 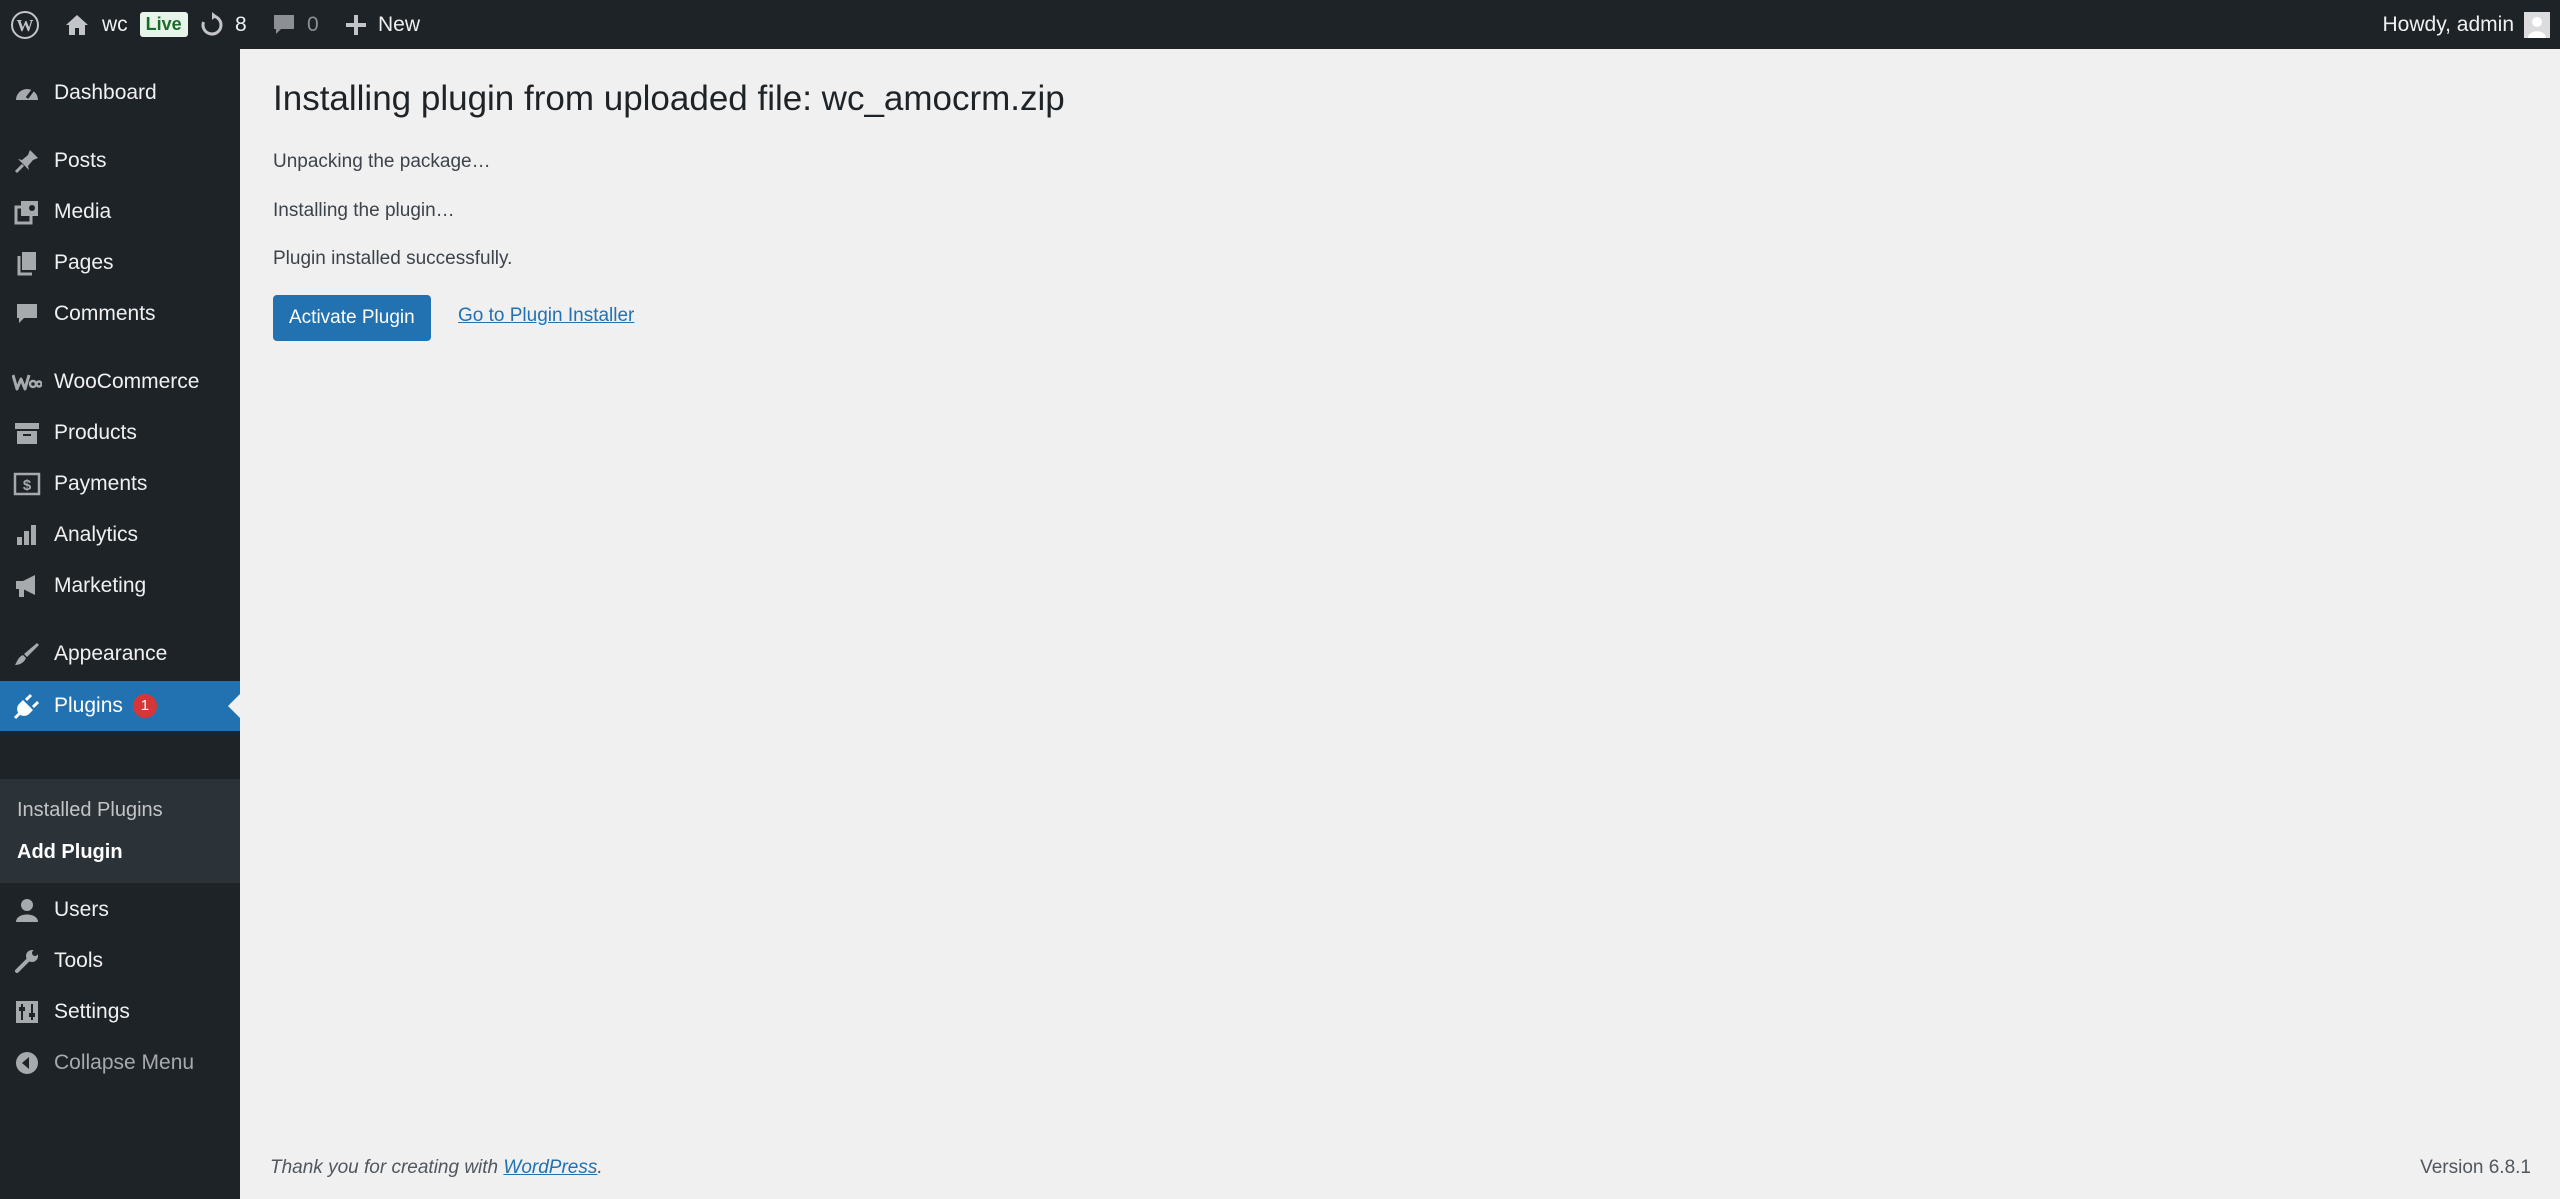 I want to click on new-content-link: New, so click(x=382, y=24).